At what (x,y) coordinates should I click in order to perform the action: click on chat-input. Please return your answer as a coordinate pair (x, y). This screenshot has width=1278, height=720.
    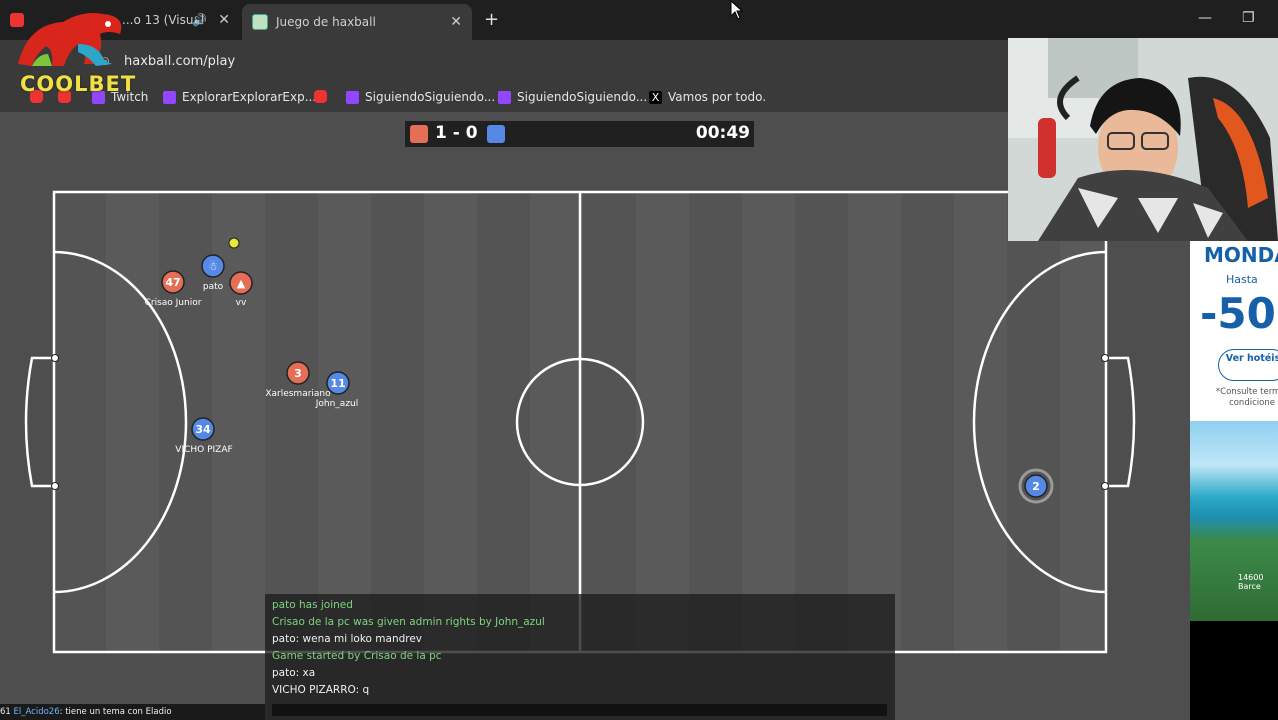
    Looking at the image, I should click on (579, 710).